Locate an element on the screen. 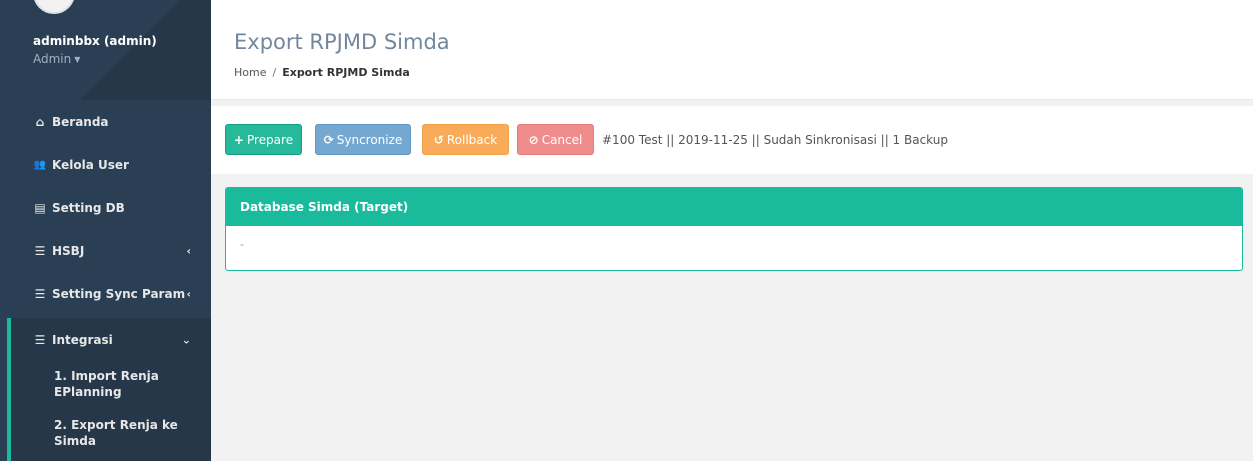  prepare-button: + Prepare is located at coordinates (263, 139).